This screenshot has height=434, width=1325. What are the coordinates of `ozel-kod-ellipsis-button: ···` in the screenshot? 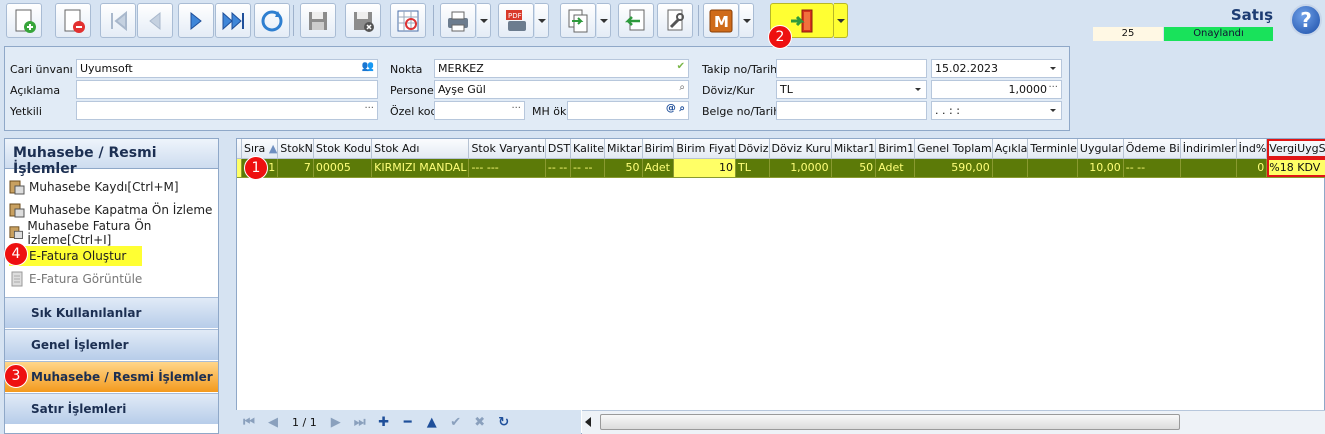 It's located at (516, 108).